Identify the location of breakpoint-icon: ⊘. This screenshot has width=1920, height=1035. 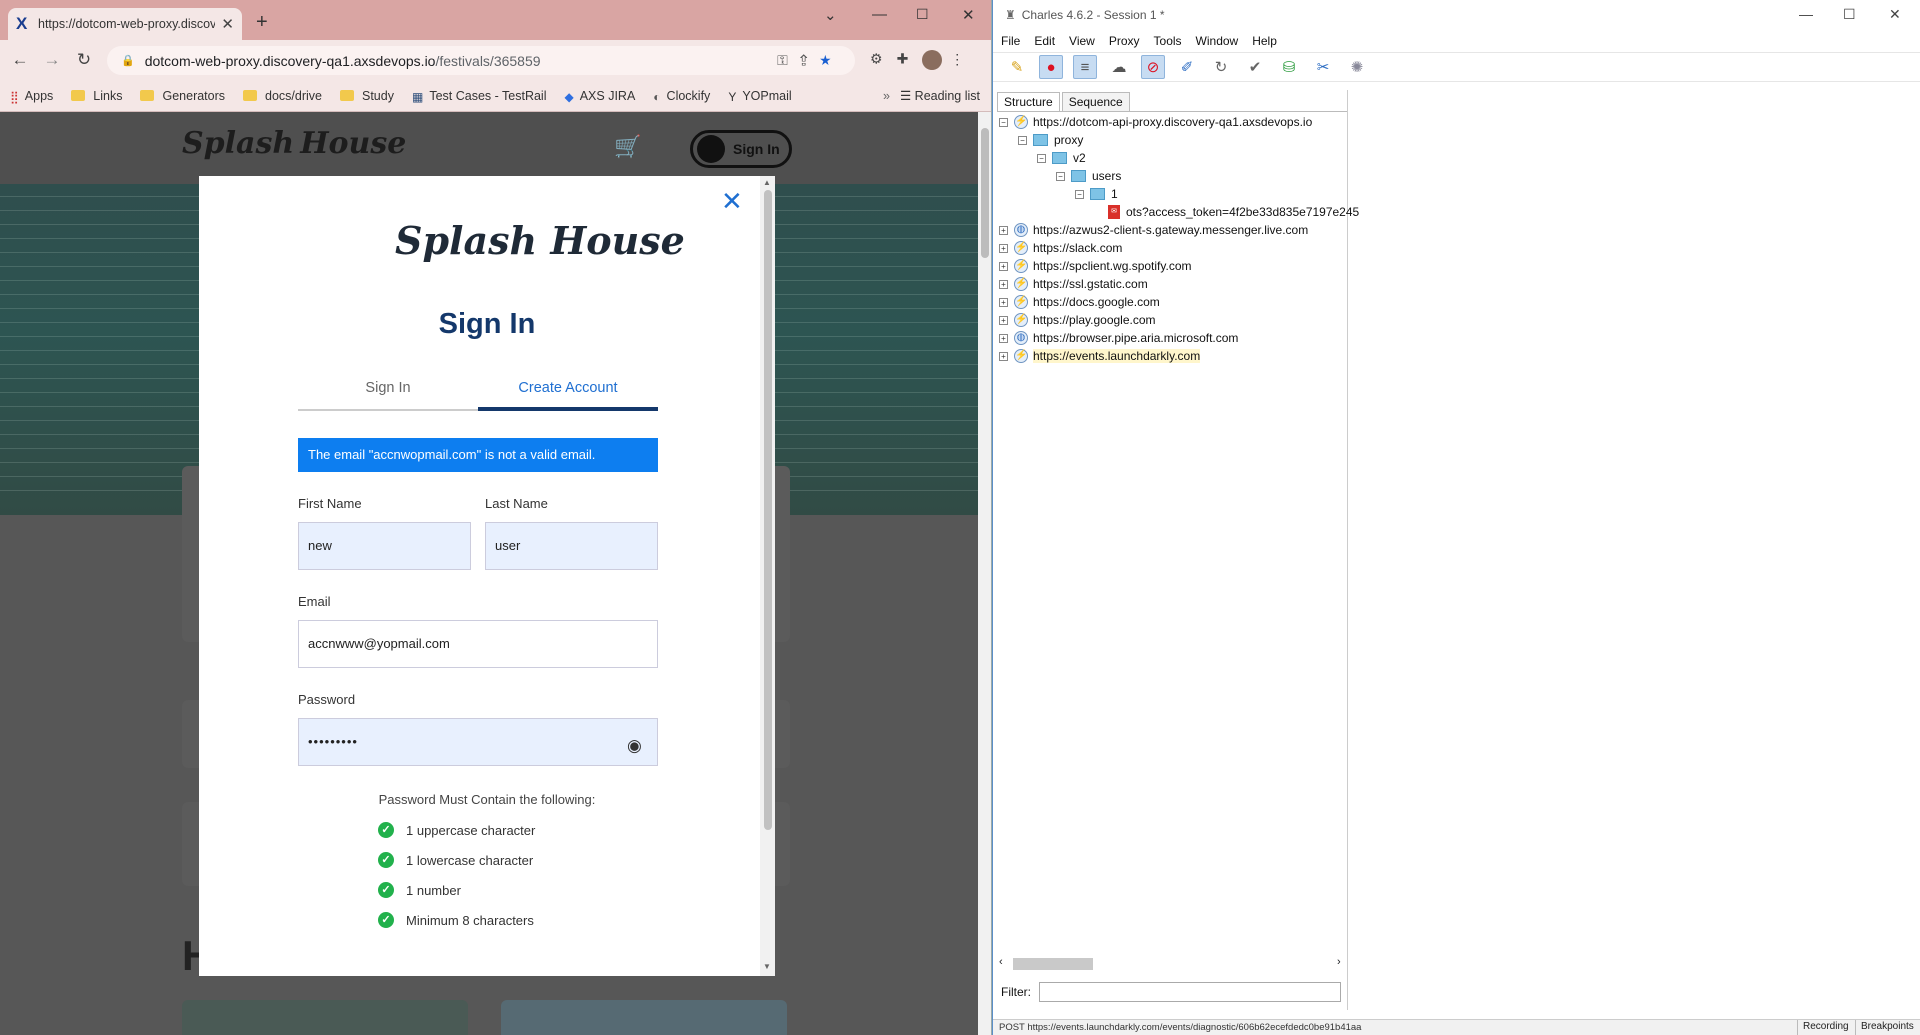
(1153, 67).